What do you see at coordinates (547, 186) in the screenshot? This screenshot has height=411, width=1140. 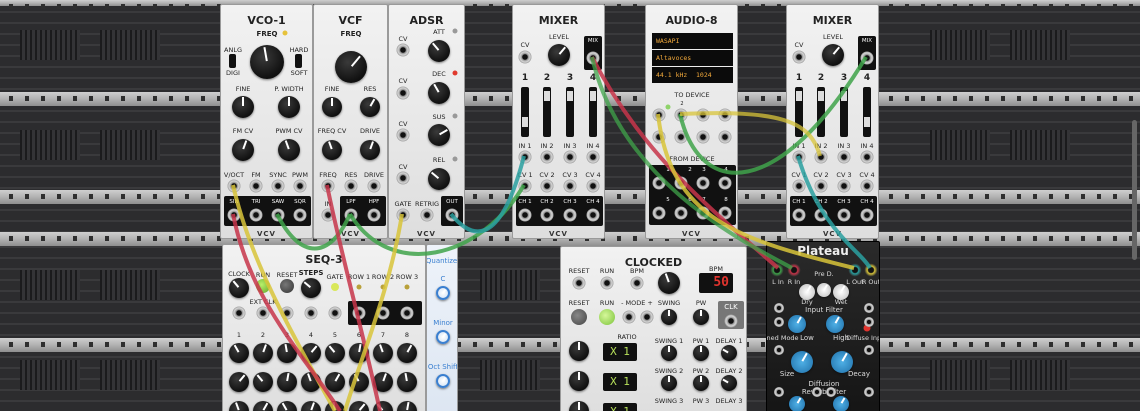 I see `cv-2-jack` at bounding box center [547, 186].